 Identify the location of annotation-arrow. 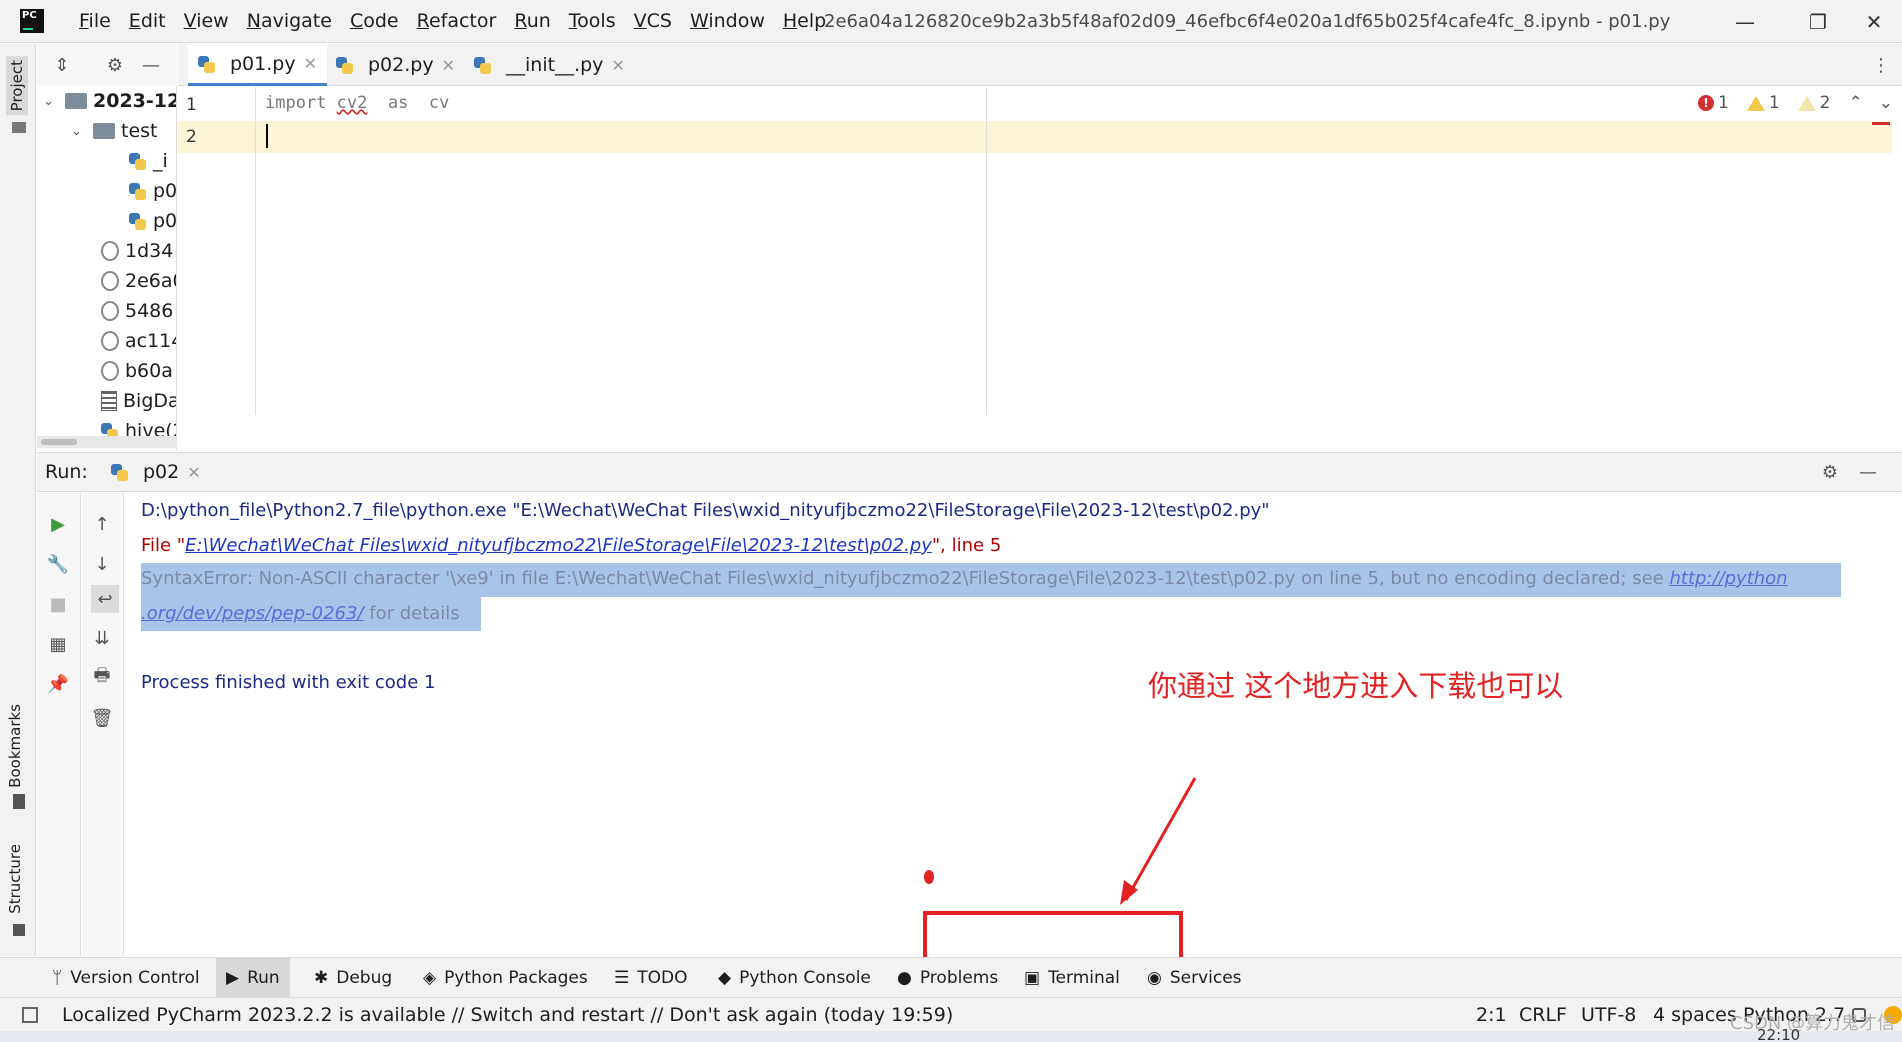
(1160, 839).